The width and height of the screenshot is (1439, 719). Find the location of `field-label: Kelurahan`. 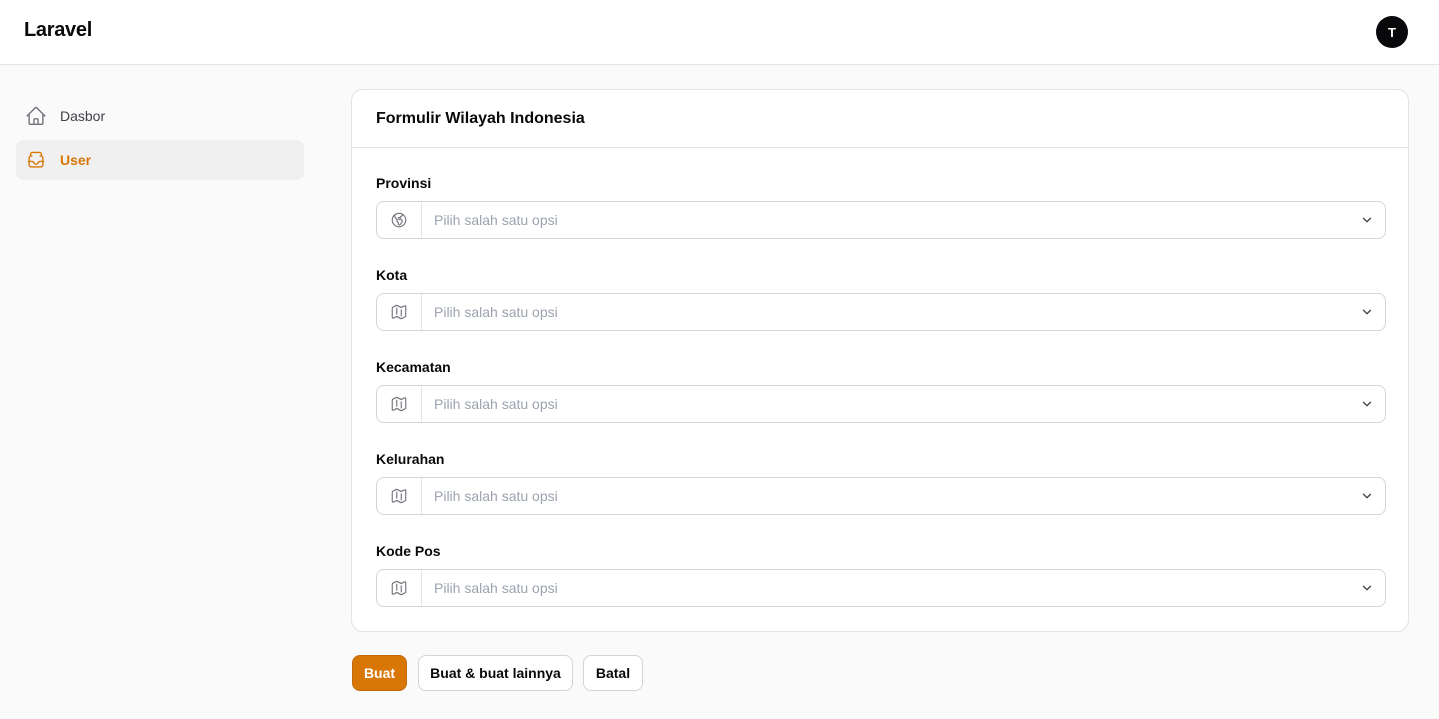

field-label: Kelurahan is located at coordinates (410, 459).